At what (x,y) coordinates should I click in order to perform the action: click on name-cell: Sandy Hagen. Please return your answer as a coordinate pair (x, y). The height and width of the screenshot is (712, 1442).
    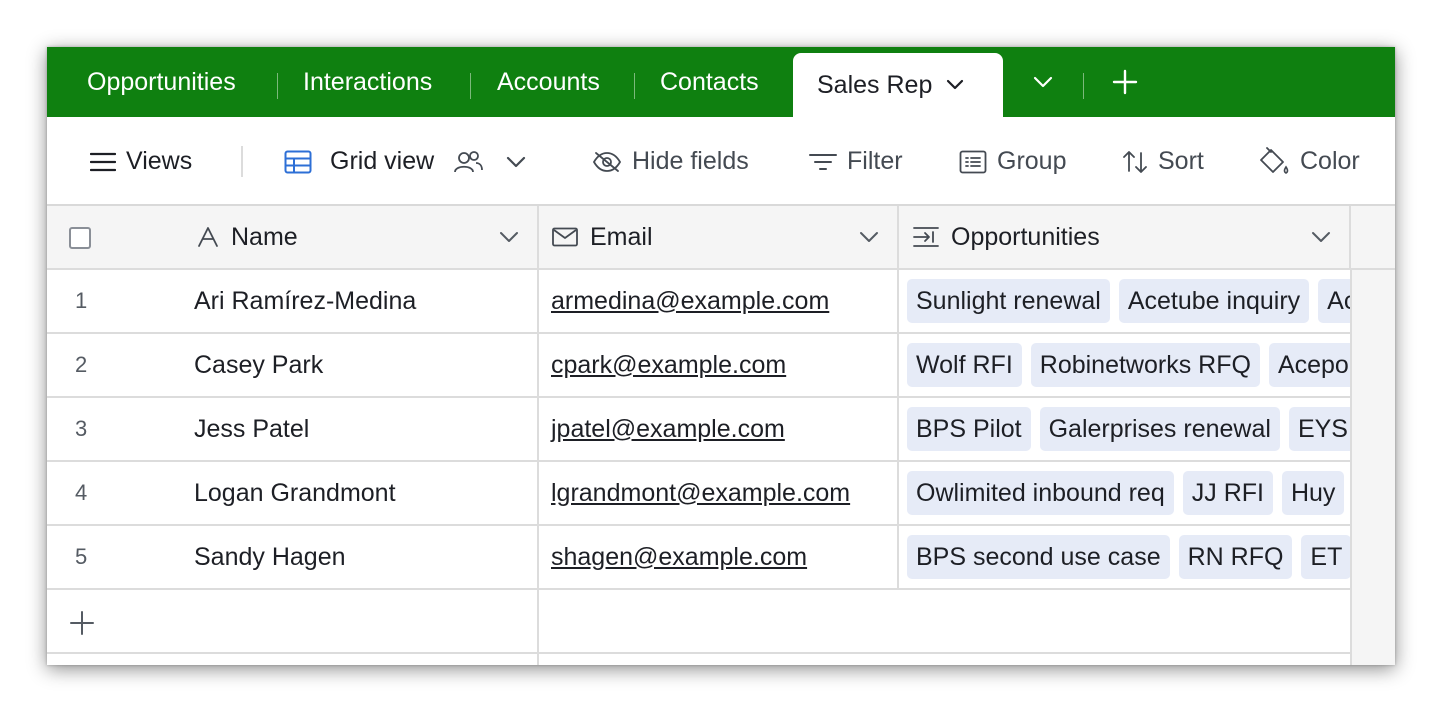
    Looking at the image, I should click on (270, 557).